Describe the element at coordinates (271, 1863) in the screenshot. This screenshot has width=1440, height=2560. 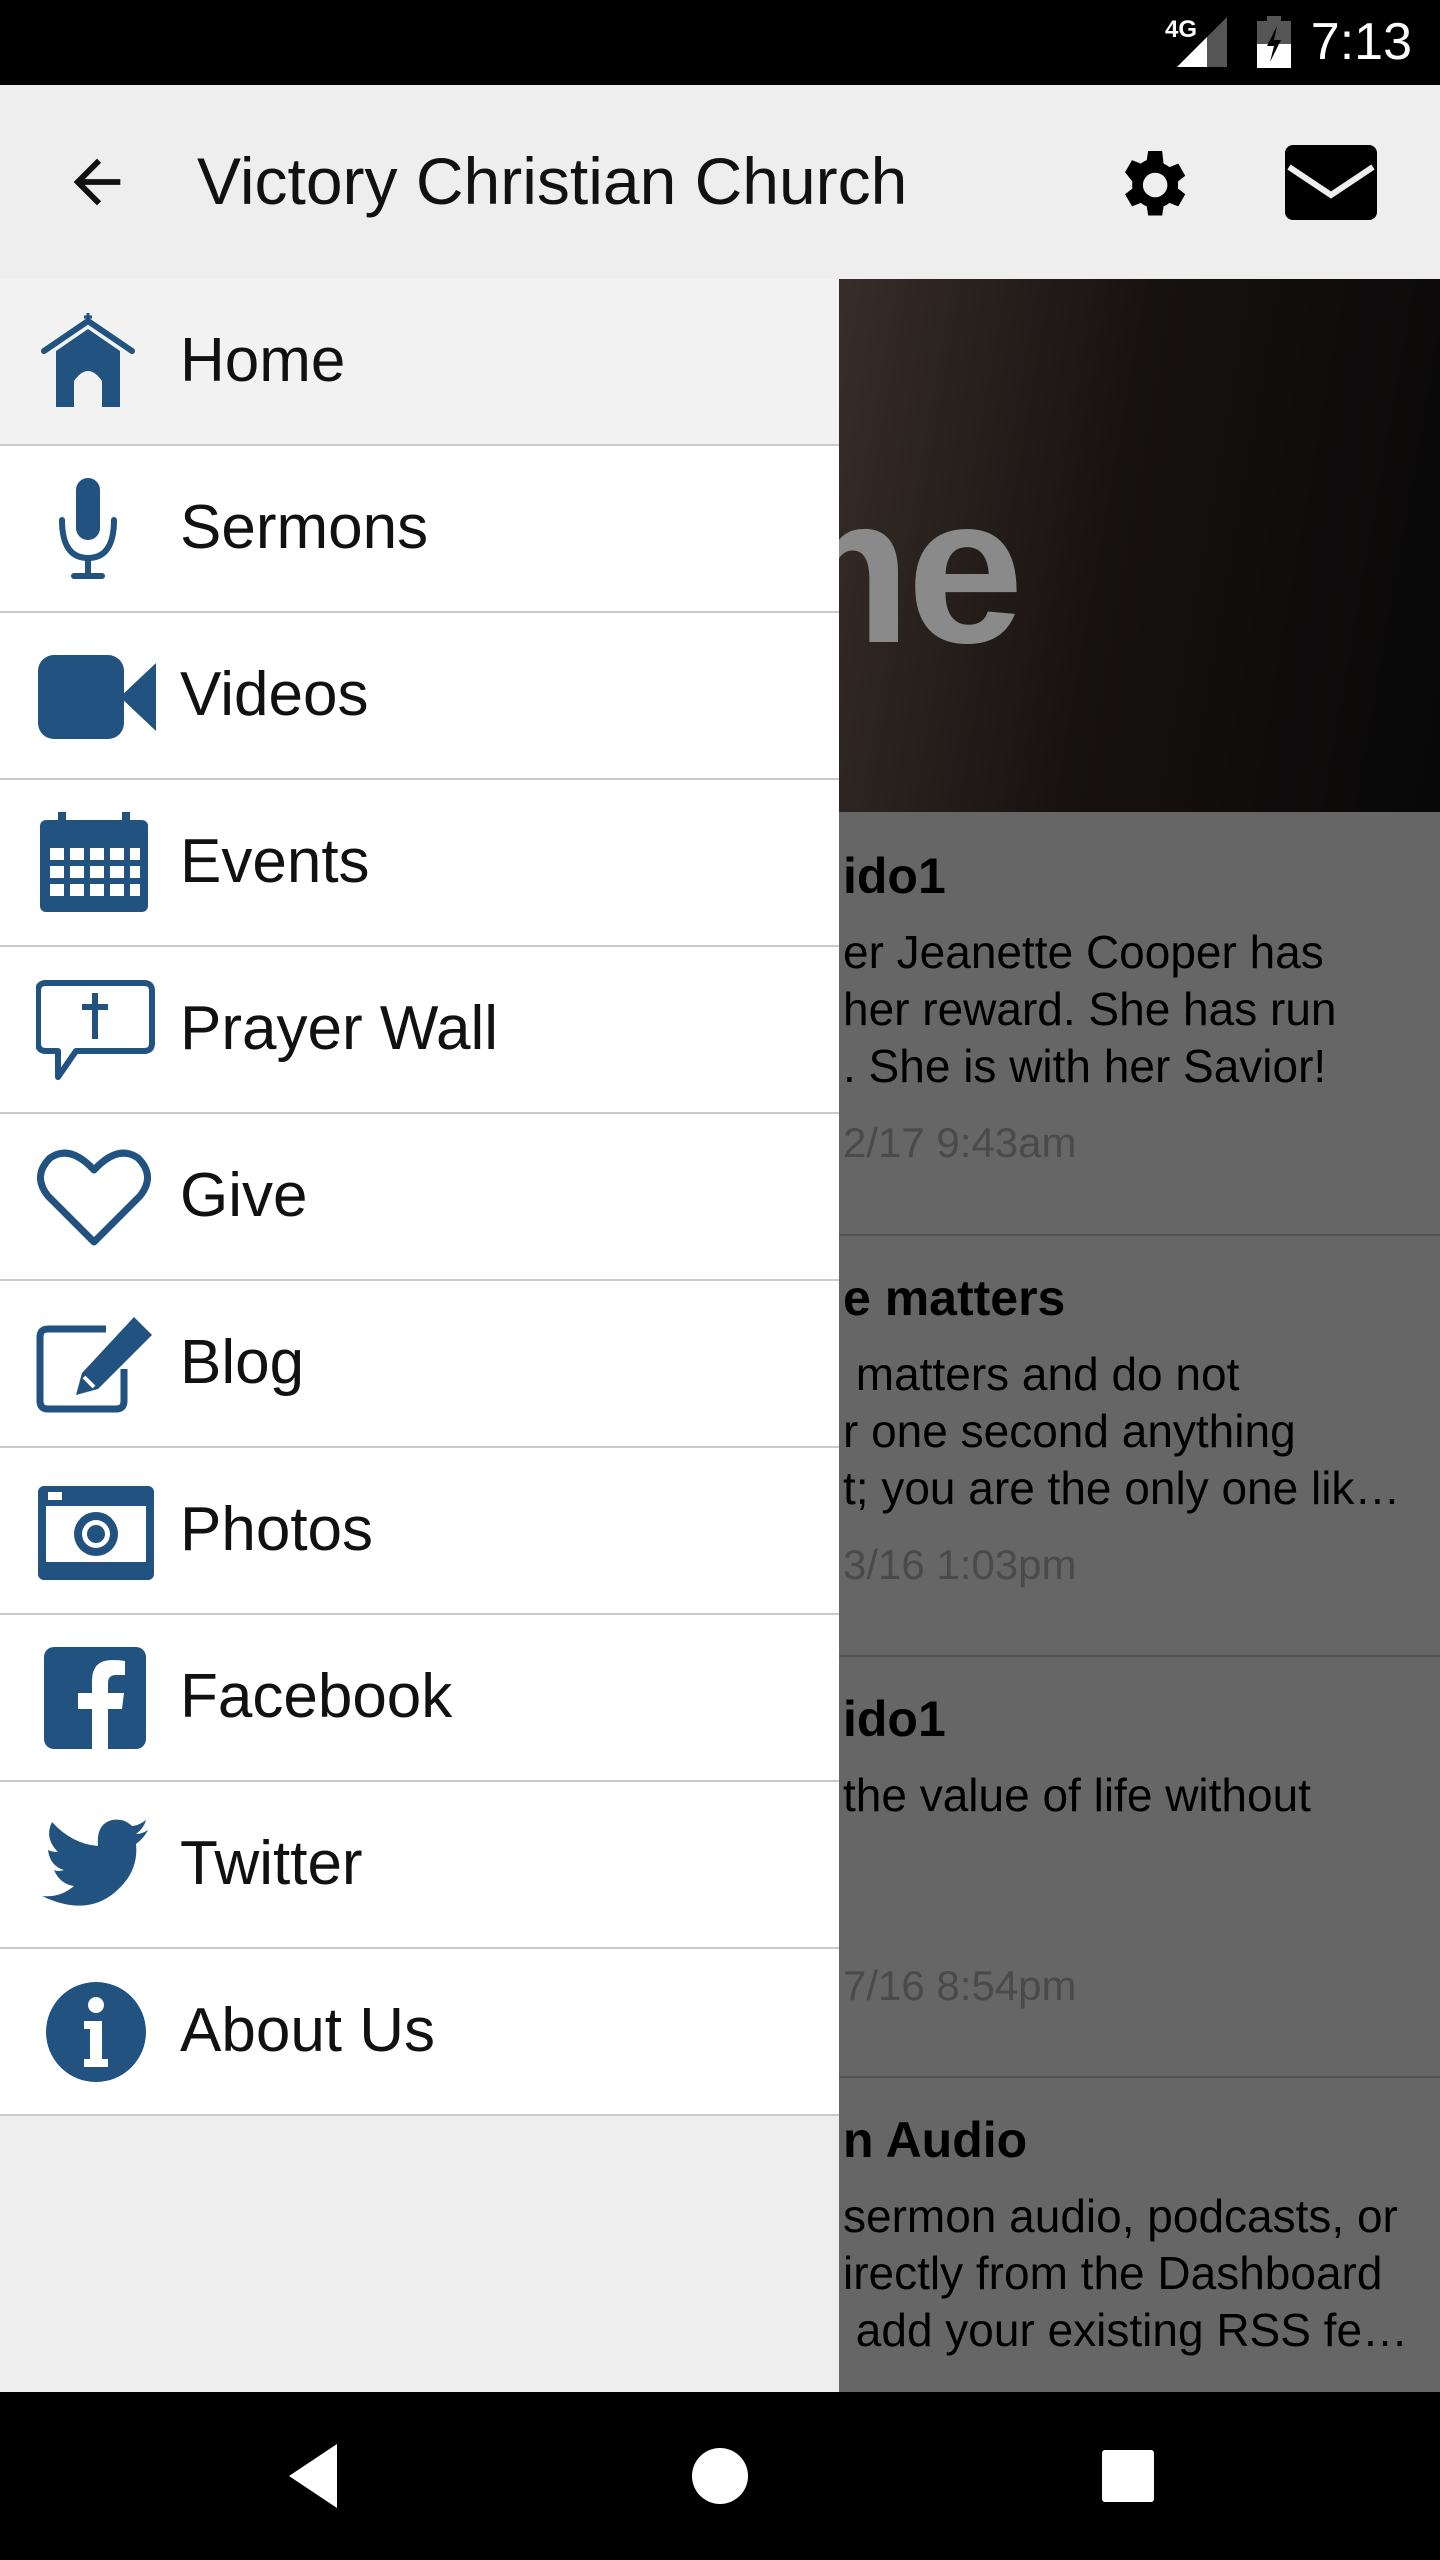
I see `drawer-item-label: Twitter` at that location.